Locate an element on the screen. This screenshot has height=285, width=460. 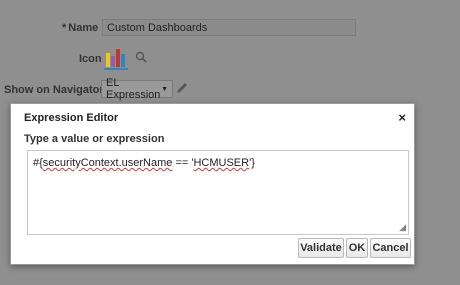
bar-chart-icon is located at coordinates (116, 58).